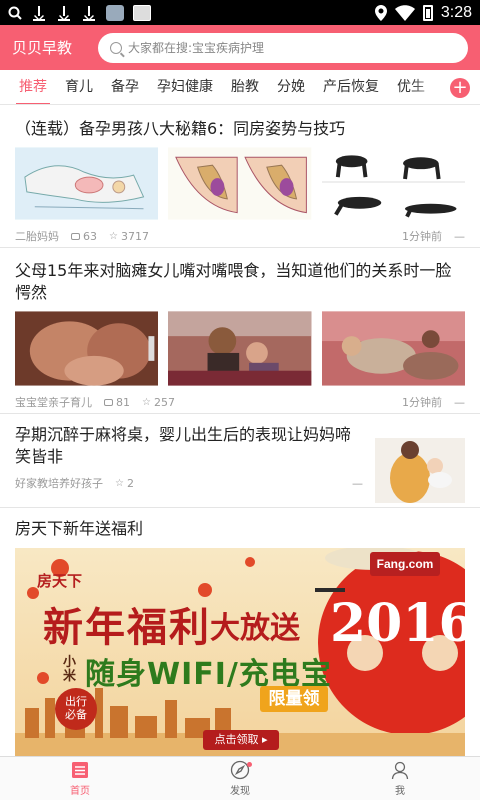 The width and height of the screenshot is (480, 800). I want to click on article-title: （连载）备孕男孩八大秘籍6：同房姿势与技巧, so click(180, 128).